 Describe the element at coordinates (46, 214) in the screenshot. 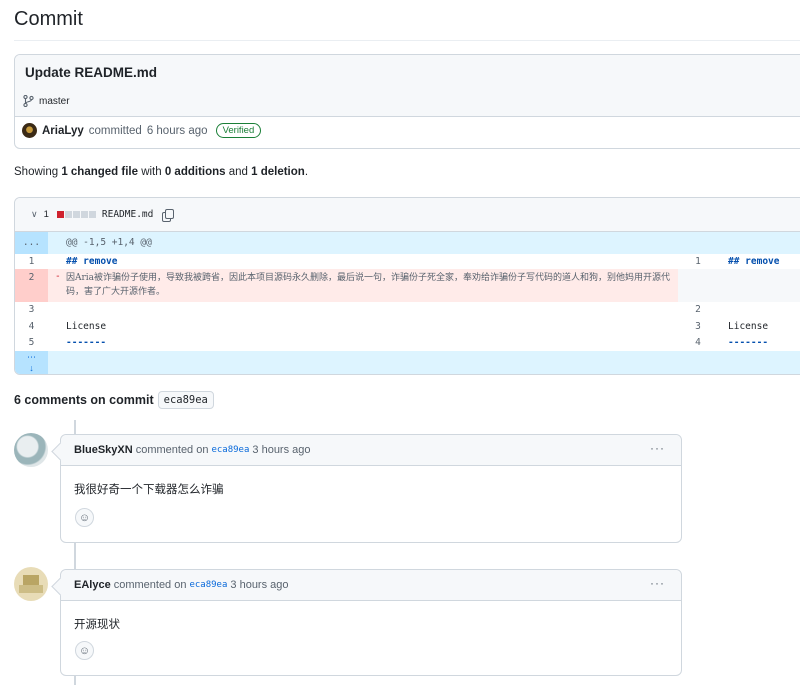

I see `diff-change-count: 1` at that location.